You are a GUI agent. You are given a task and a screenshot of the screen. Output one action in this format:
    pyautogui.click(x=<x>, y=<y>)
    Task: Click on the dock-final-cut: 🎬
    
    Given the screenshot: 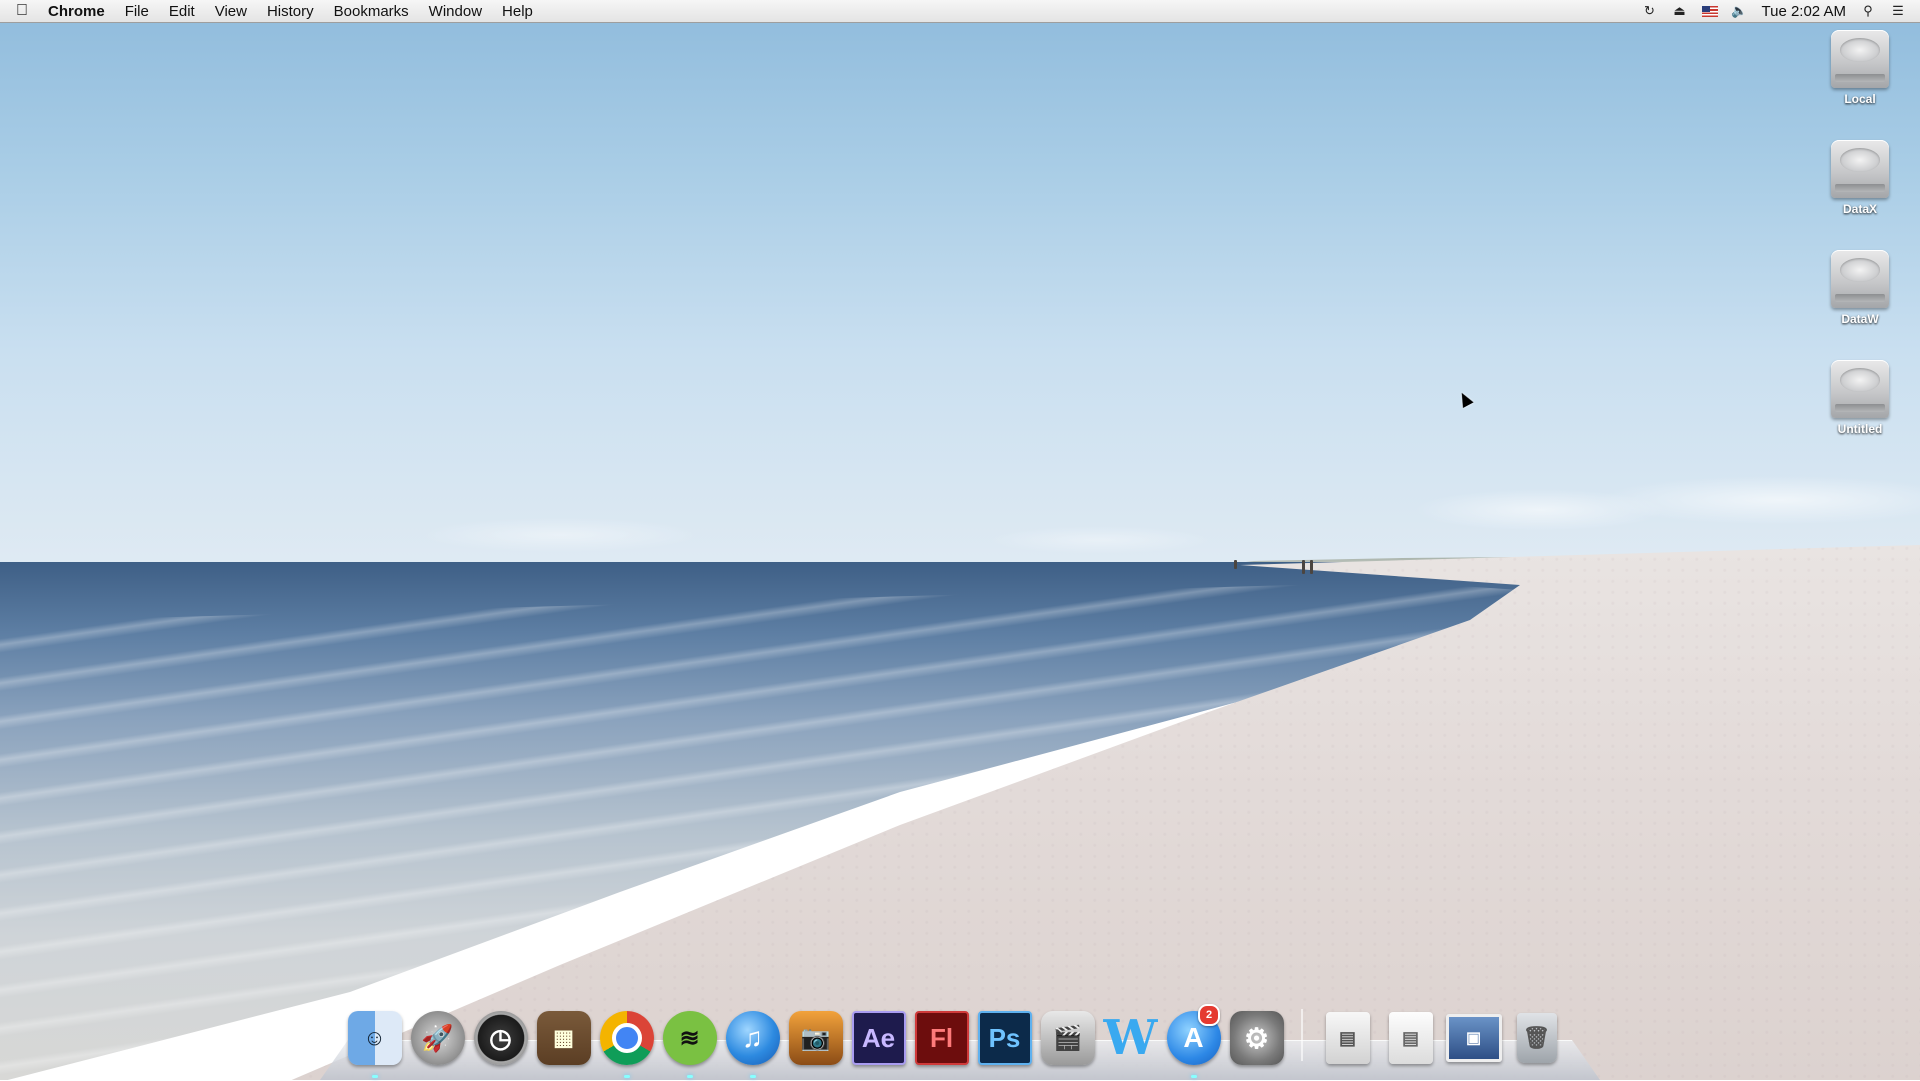 What is the action you would take?
    pyautogui.click(x=1067, y=1038)
    